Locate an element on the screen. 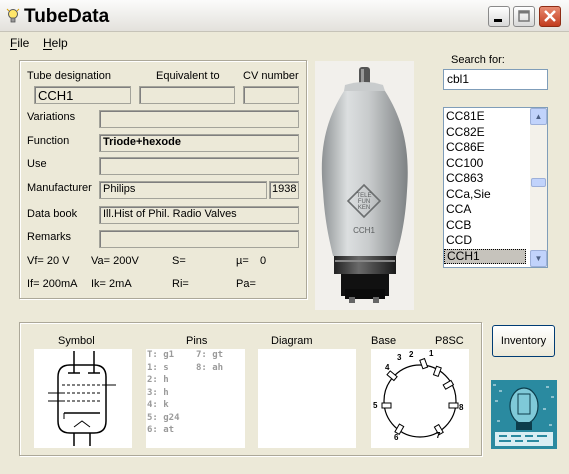  s-value: S= is located at coordinates (179, 261).